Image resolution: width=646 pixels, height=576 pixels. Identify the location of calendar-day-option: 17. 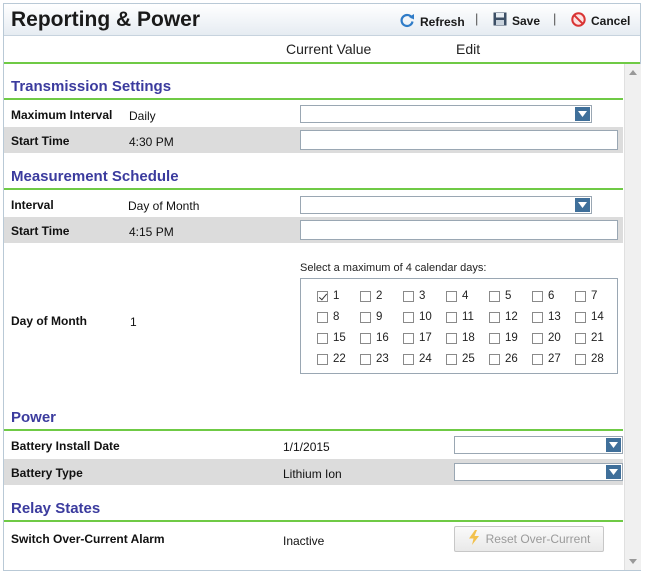
(417, 338).